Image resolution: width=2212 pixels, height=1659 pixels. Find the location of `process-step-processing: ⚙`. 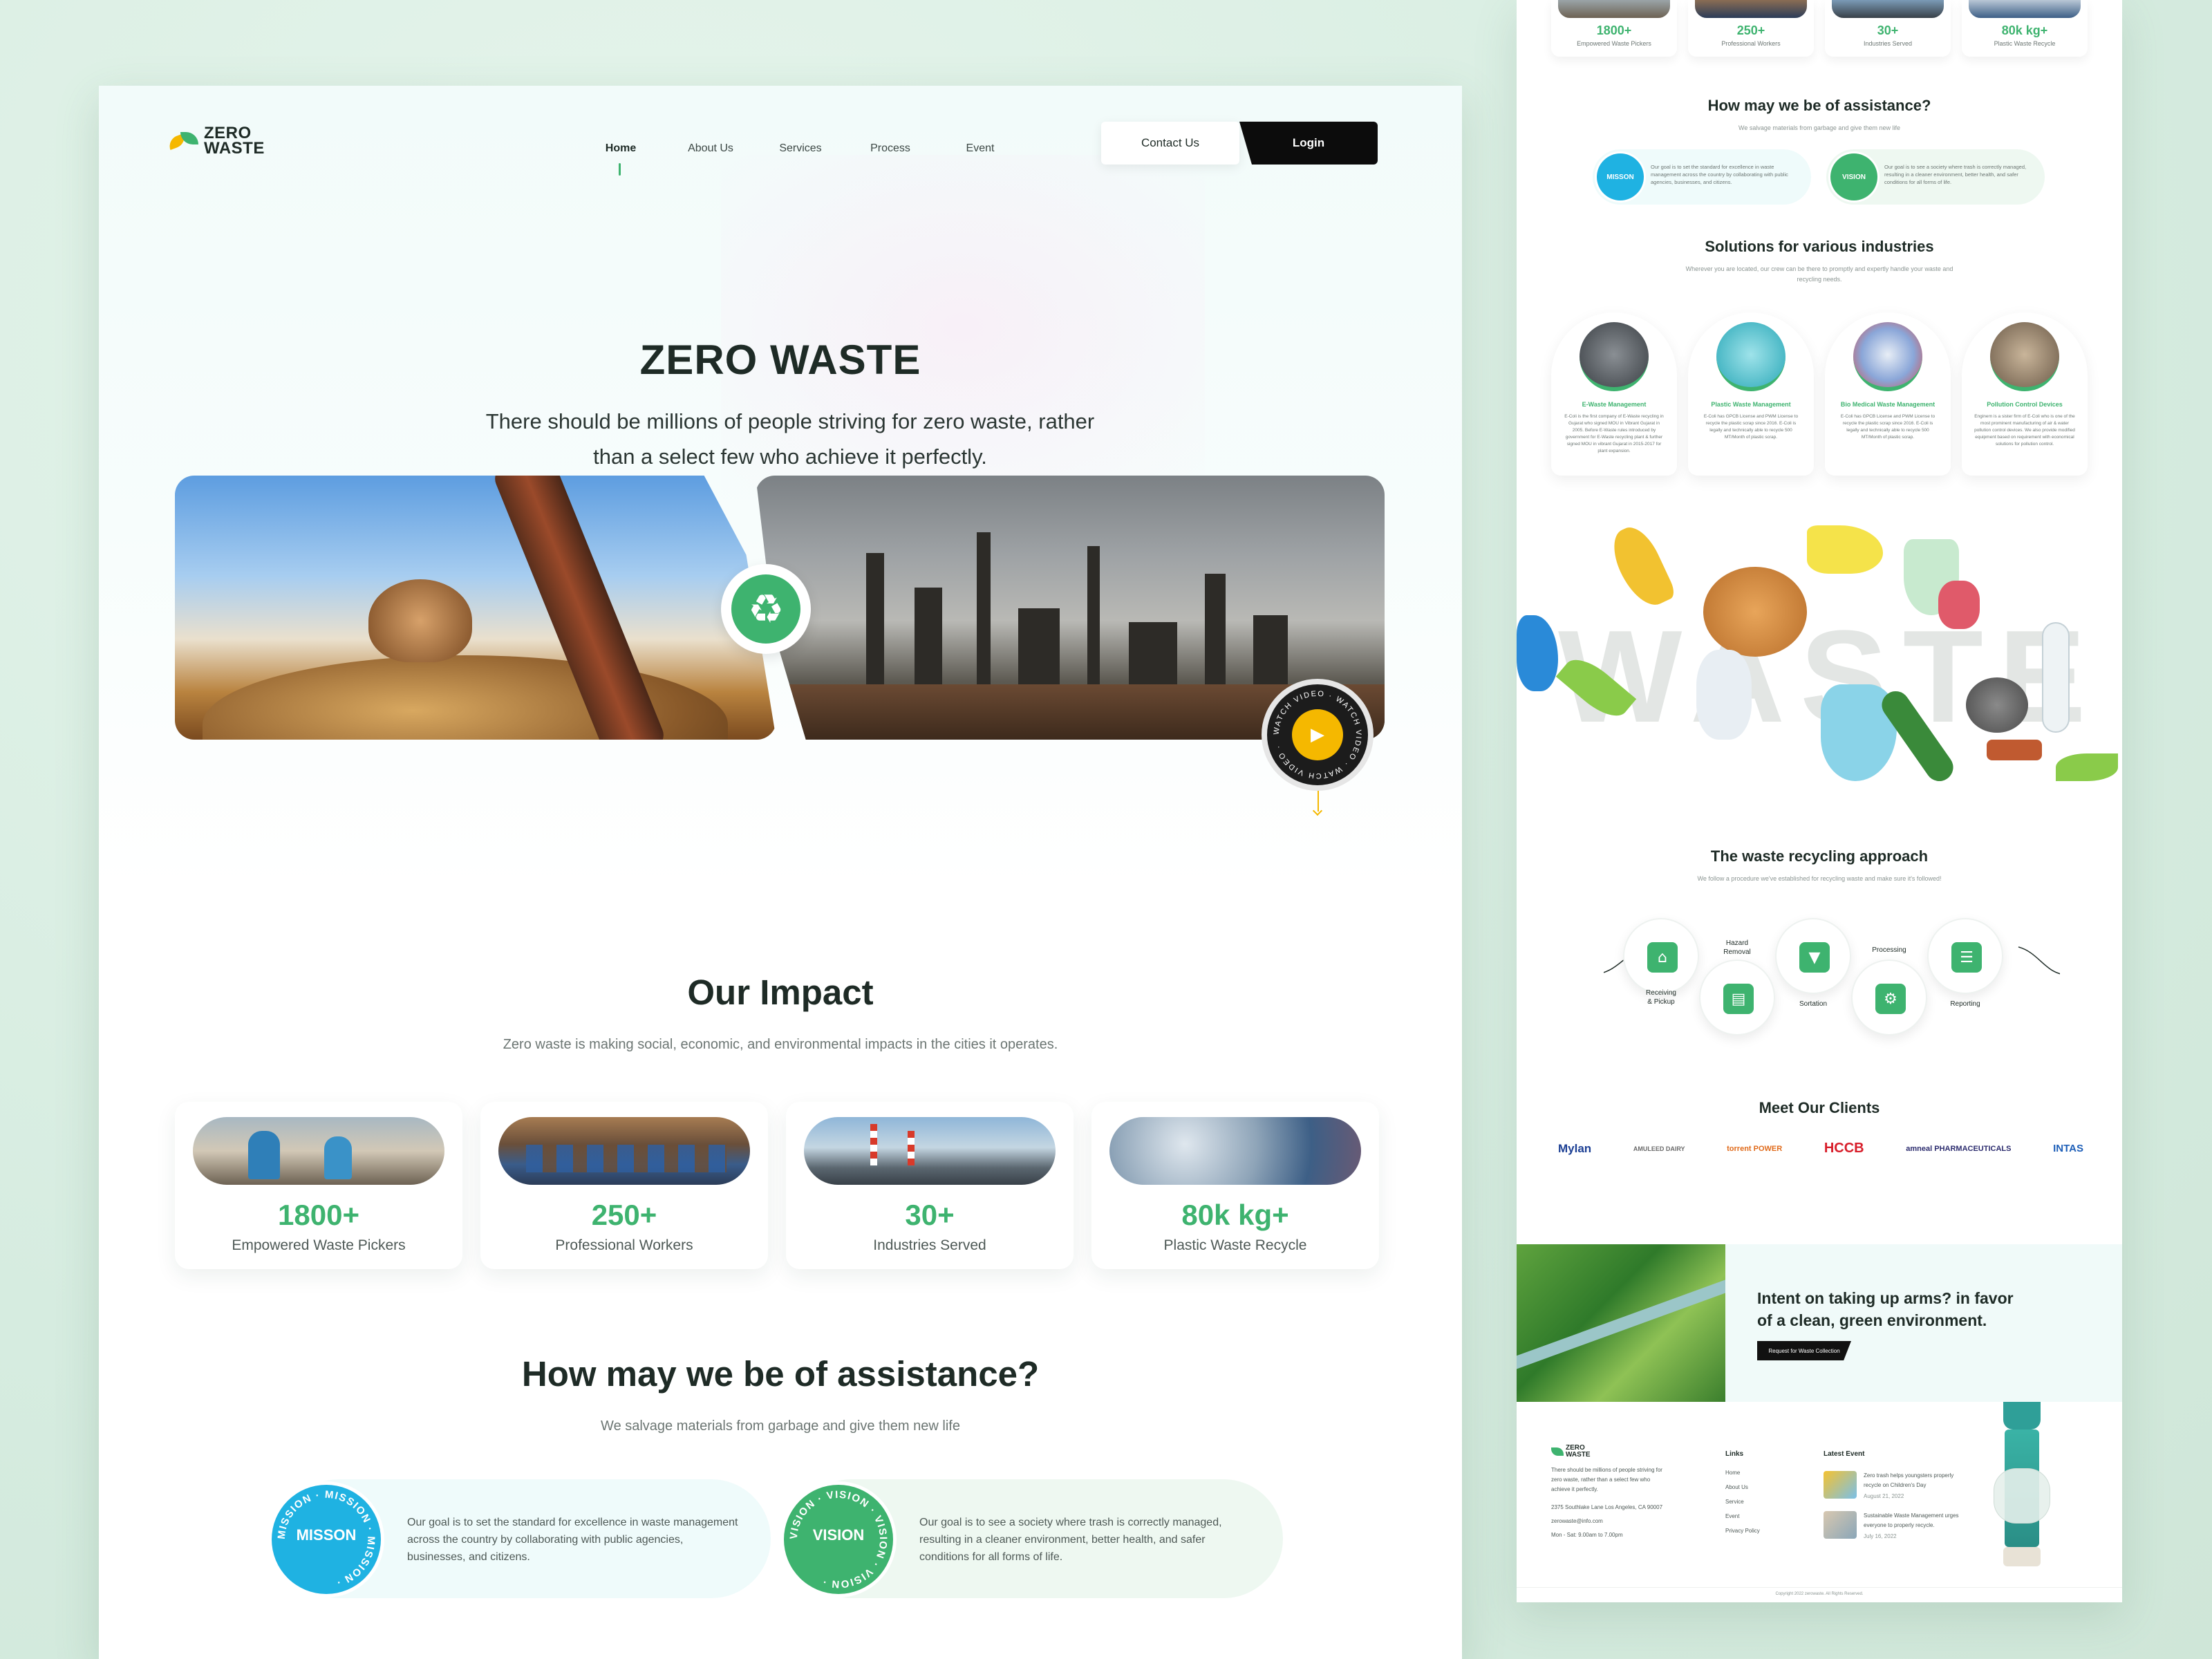

process-step-processing: ⚙ is located at coordinates (1889, 997).